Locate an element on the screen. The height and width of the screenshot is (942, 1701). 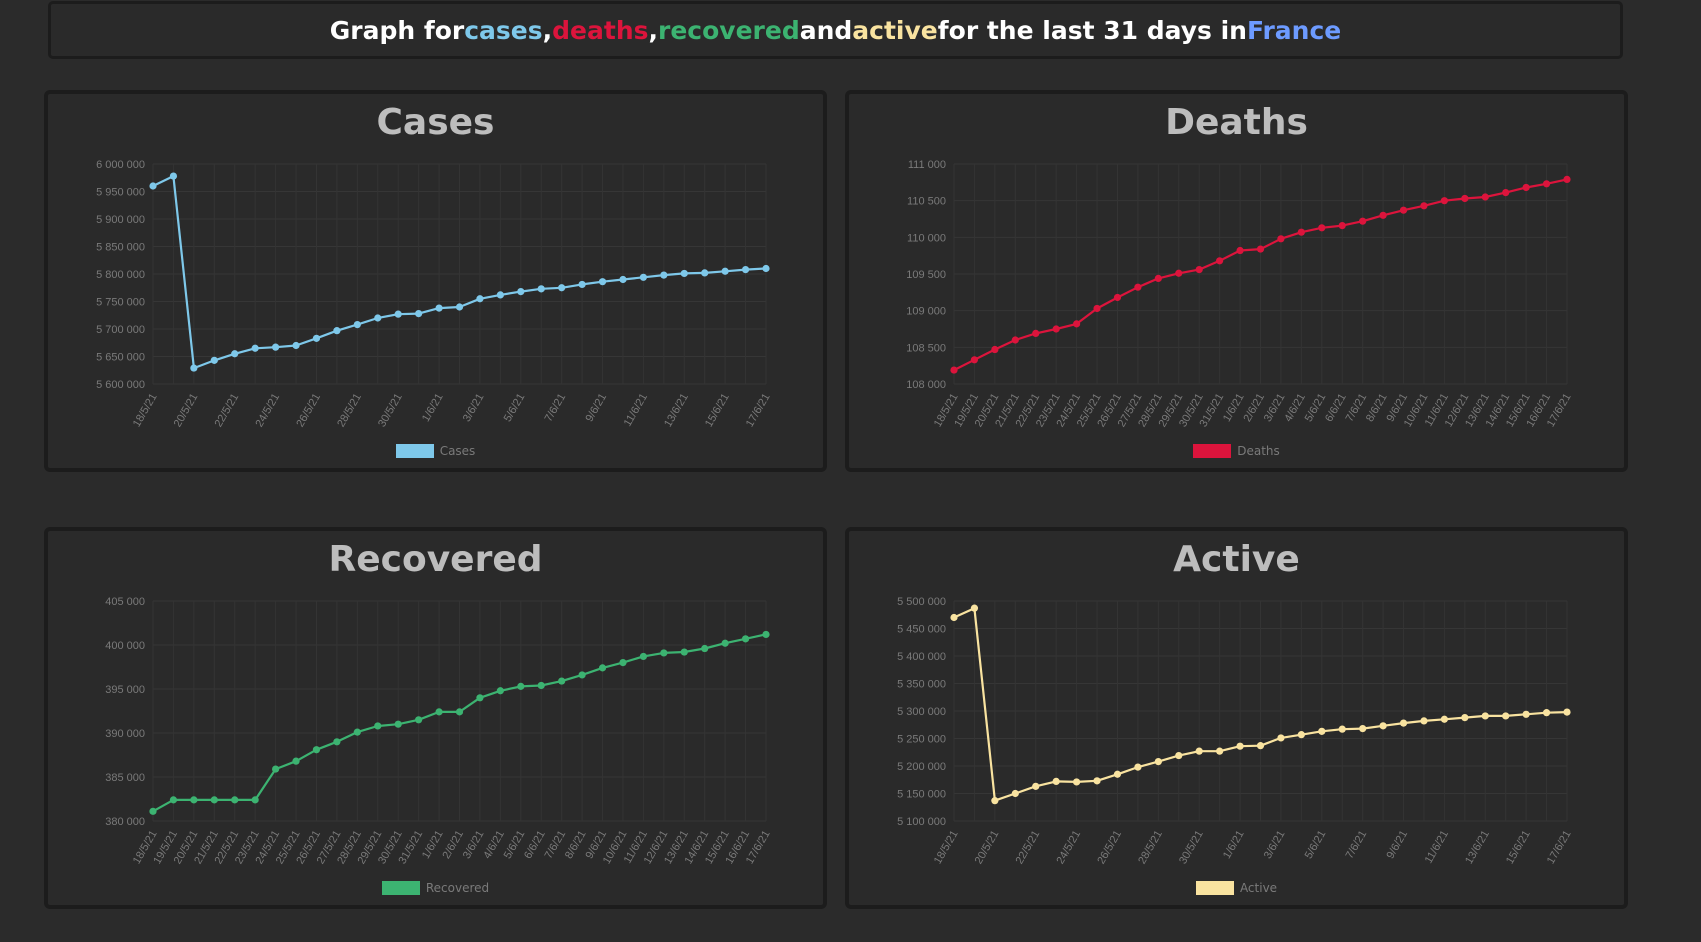
active-legend: Active is located at coordinates (1236, 888).